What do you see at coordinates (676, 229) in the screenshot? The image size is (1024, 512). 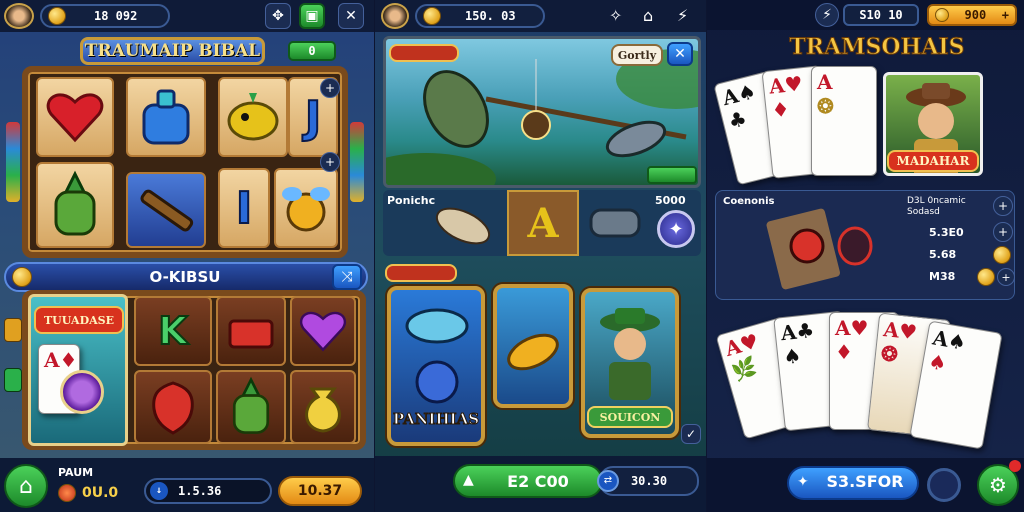 I see `star-badge-icon: ✦` at bounding box center [676, 229].